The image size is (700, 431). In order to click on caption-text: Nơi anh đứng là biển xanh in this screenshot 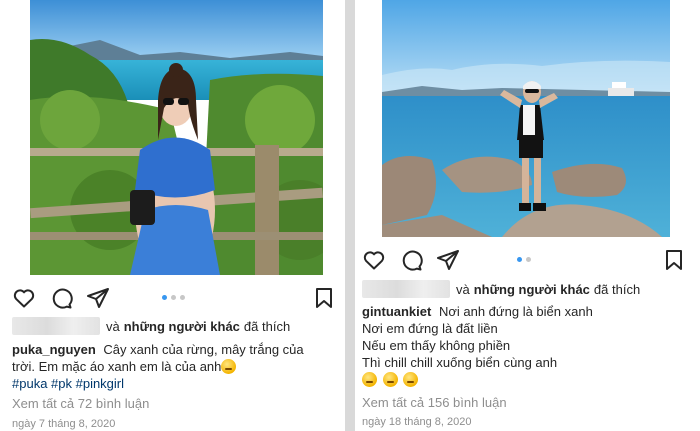, I will do `click(515, 311)`.